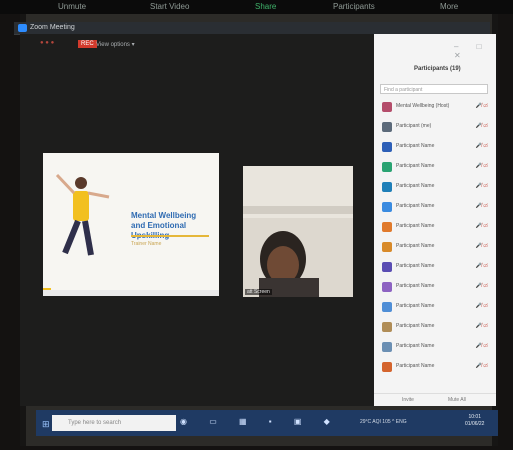 This screenshot has height=450, width=513. I want to click on participant-name: Mental Wellbeing (Host), so click(423, 106).